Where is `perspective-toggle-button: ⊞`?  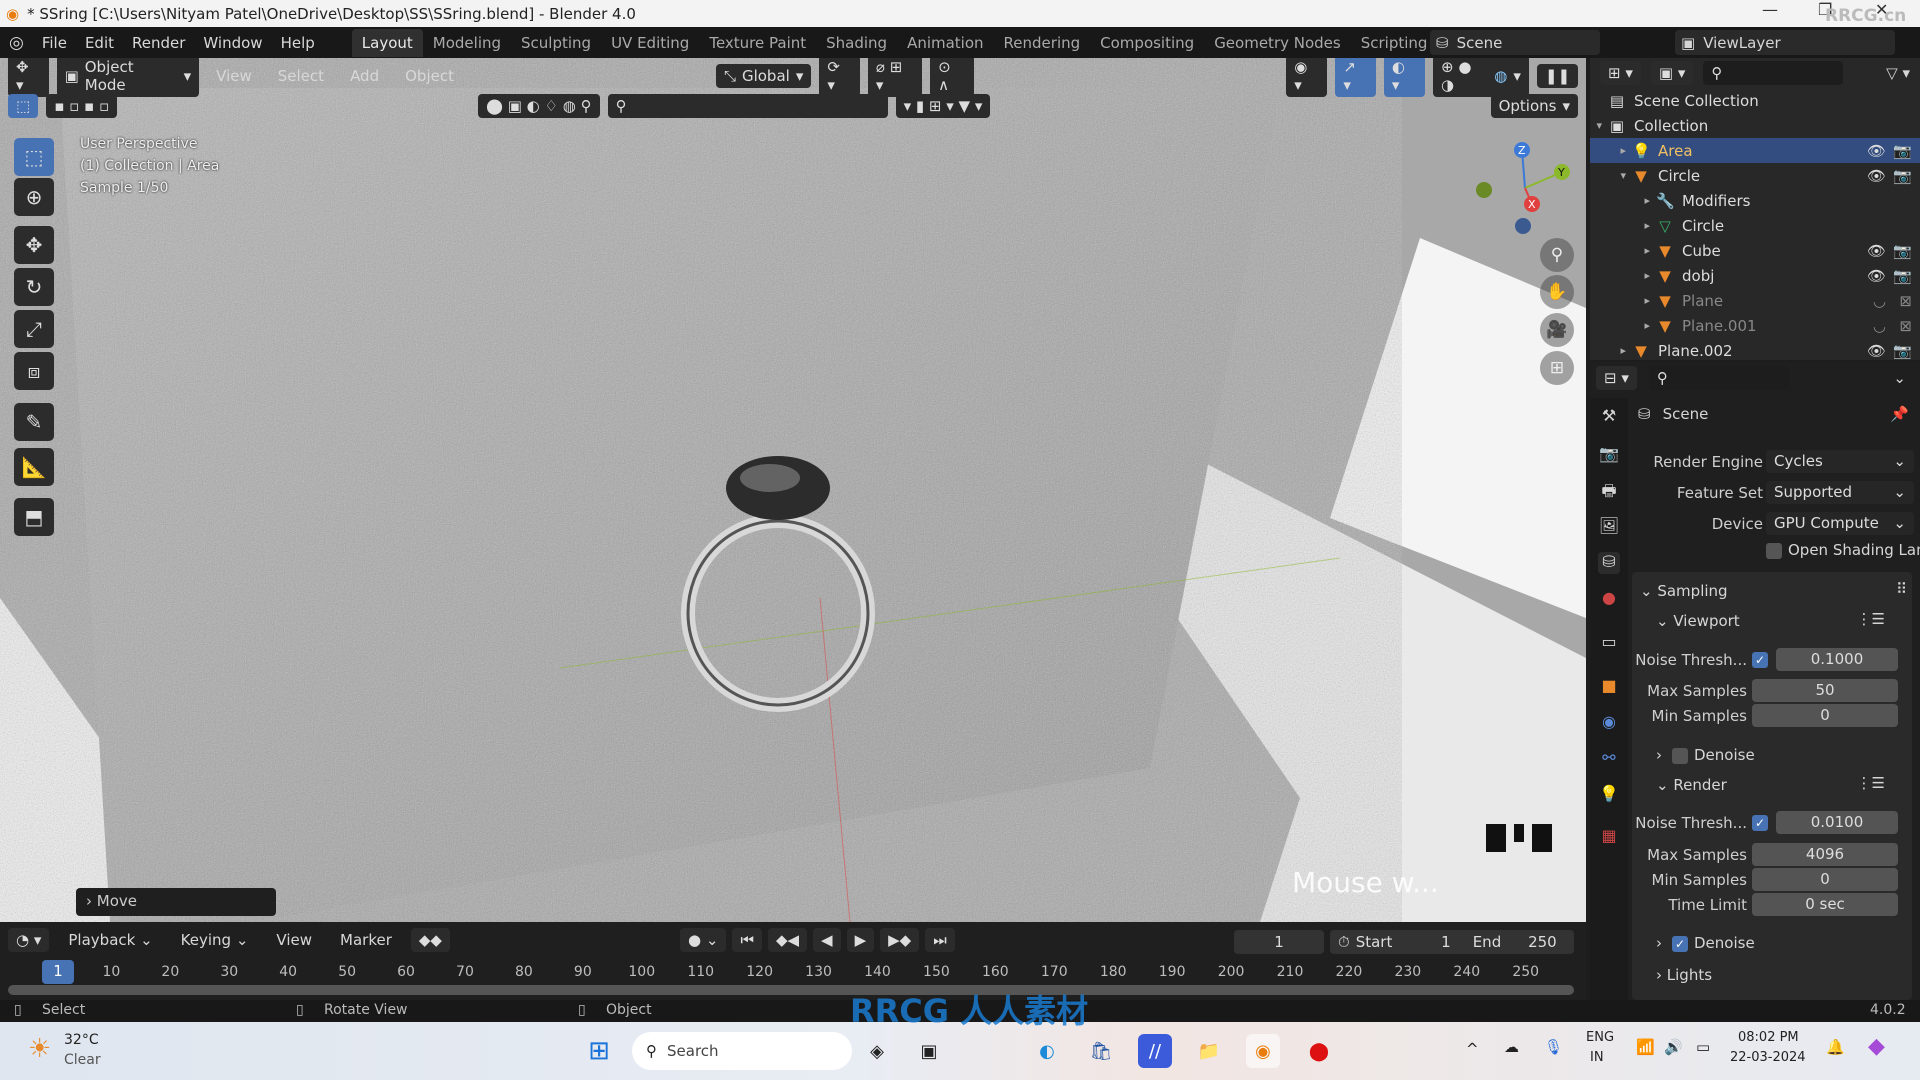
perspective-toggle-button: ⊞ is located at coordinates (1557, 368).